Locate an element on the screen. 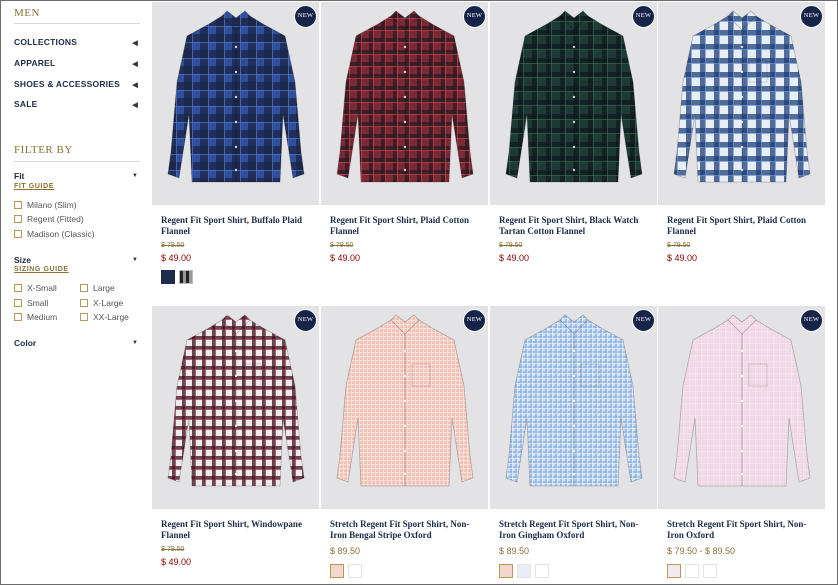 The image size is (838, 585). nav-label: COLLECTIONS is located at coordinates (46, 42).